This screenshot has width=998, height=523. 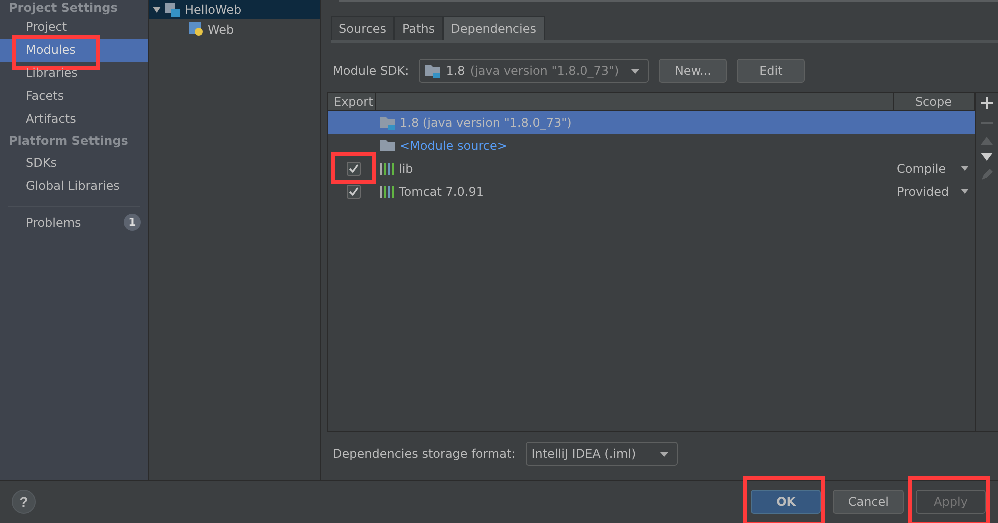 What do you see at coordinates (196, 29) in the screenshot?
I see `web-icon` at bounding box center [196, 29].